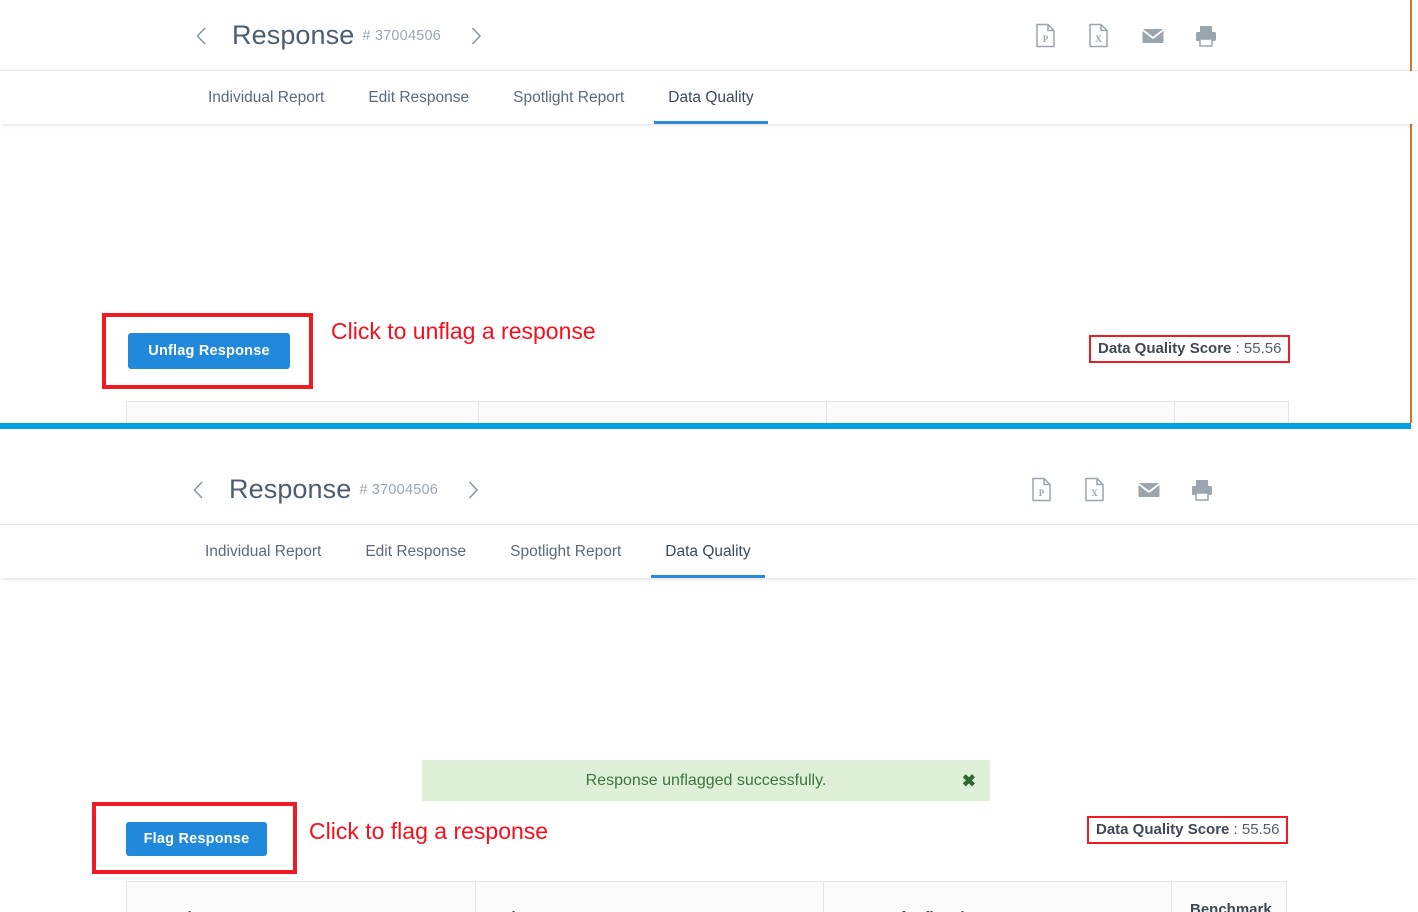  I want to click on col-reason: Reason for flagging, so click(997, 896).